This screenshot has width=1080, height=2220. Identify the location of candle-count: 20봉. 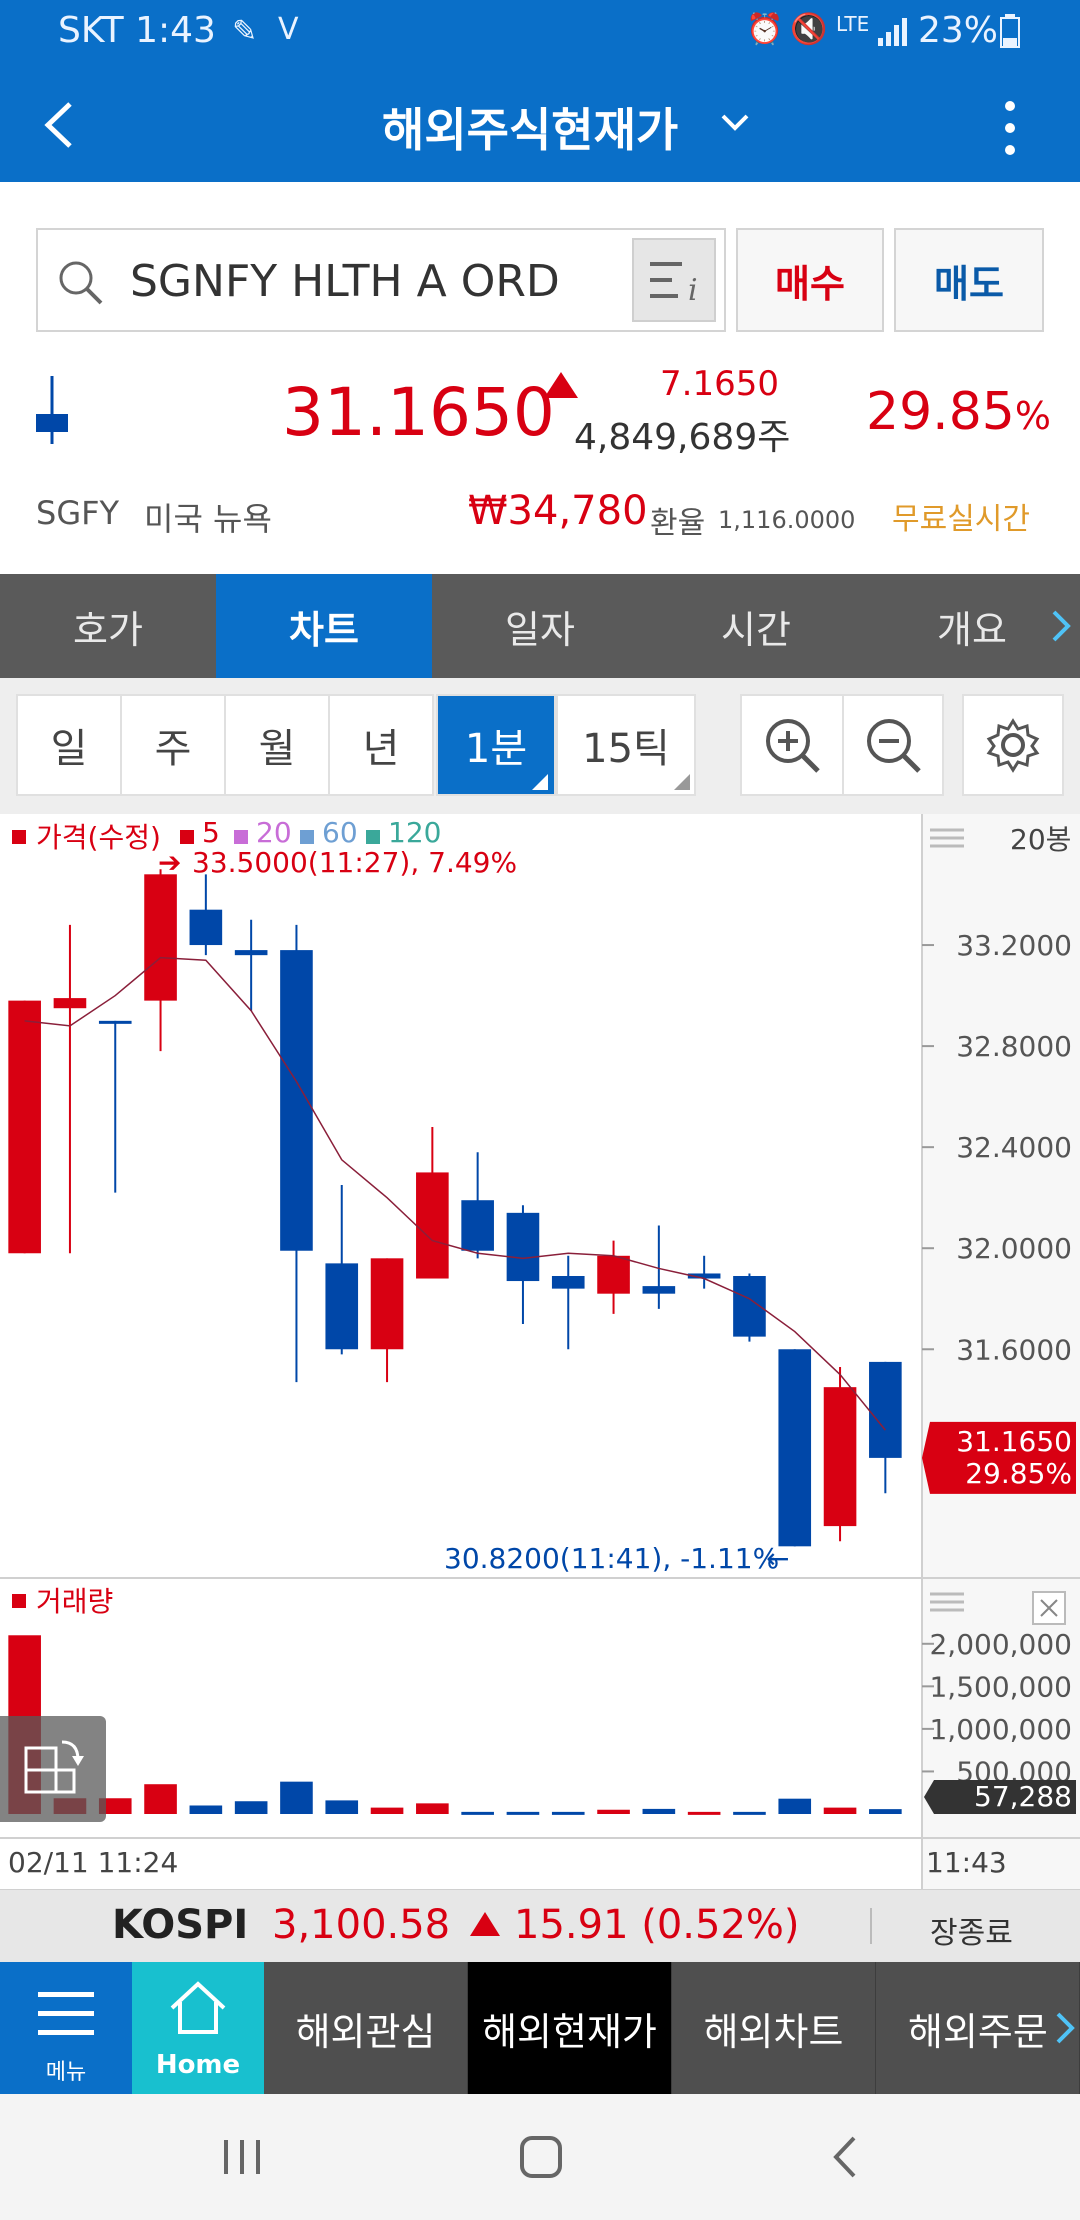
(1041, 839).